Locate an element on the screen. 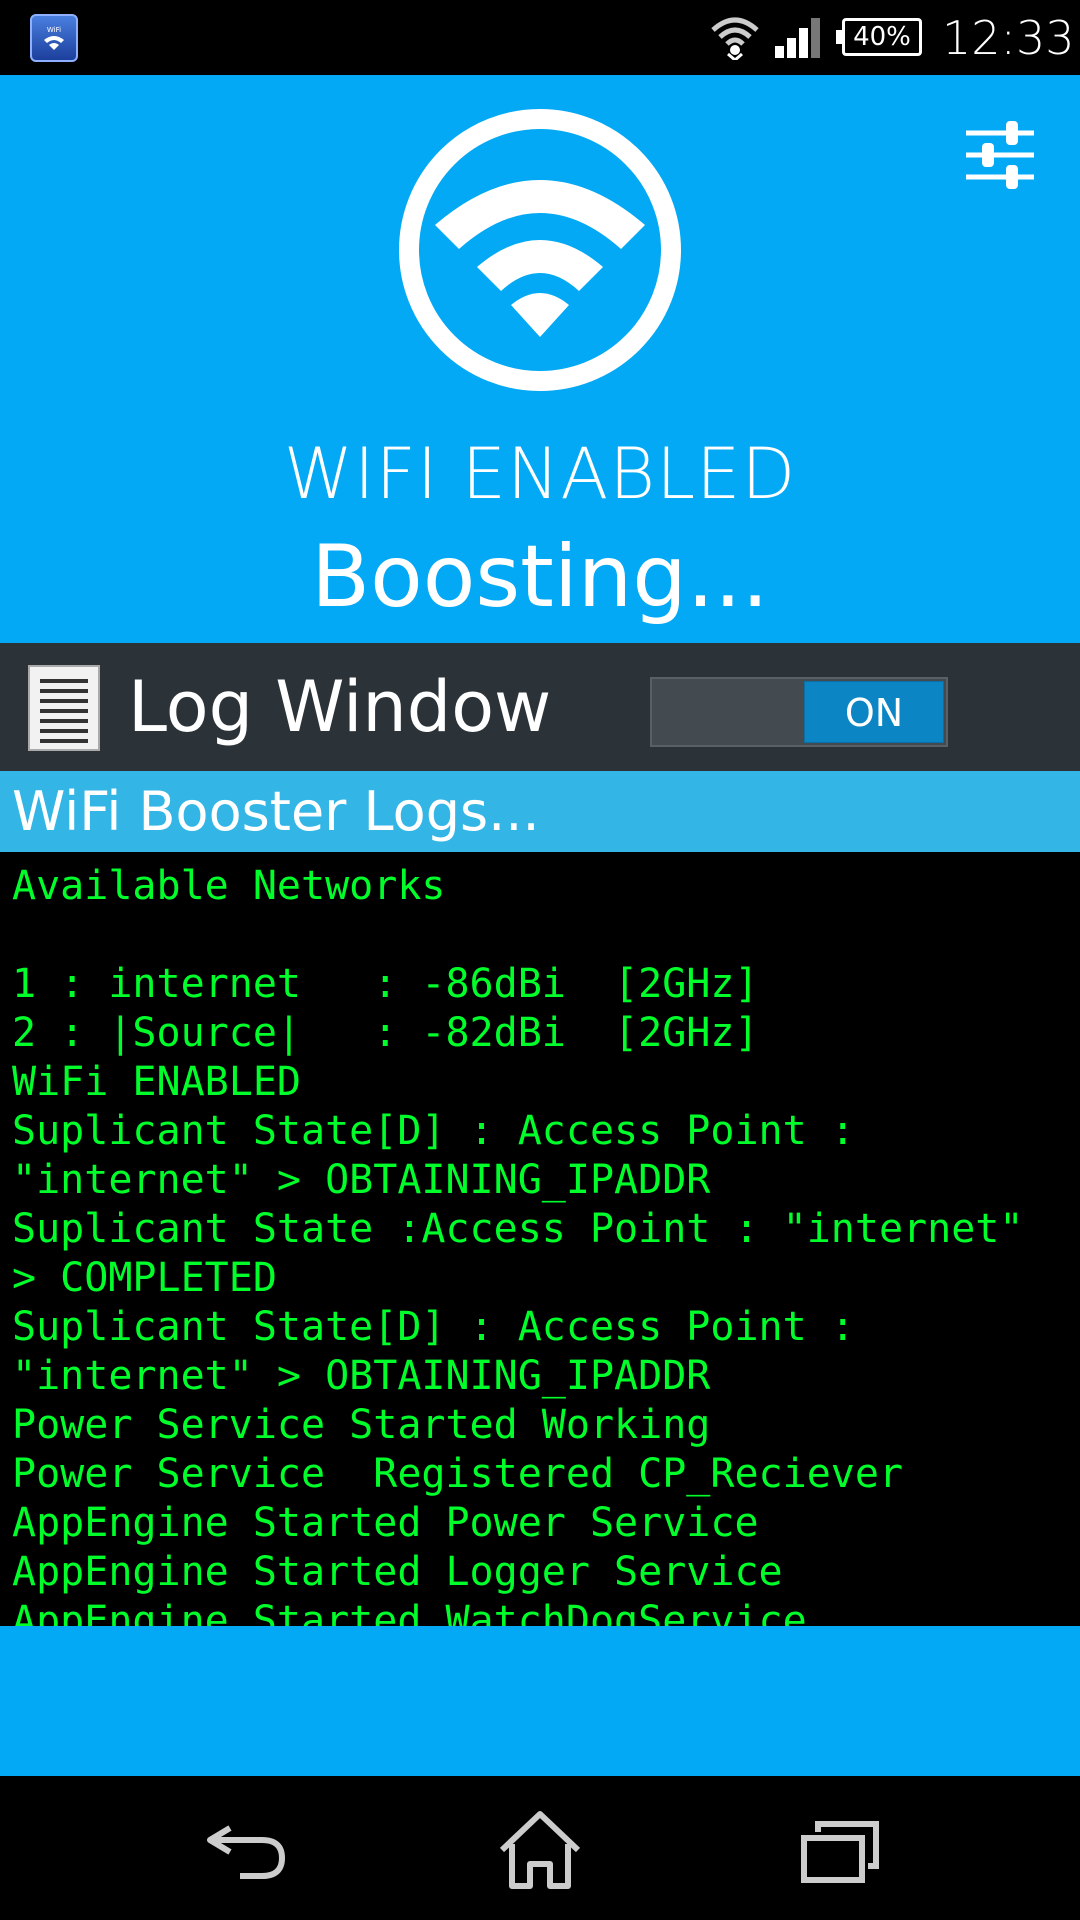 Image resolution: width=1080 pixels, height=1920 pixels. footer-strip is located at coordinates (540, 1701).